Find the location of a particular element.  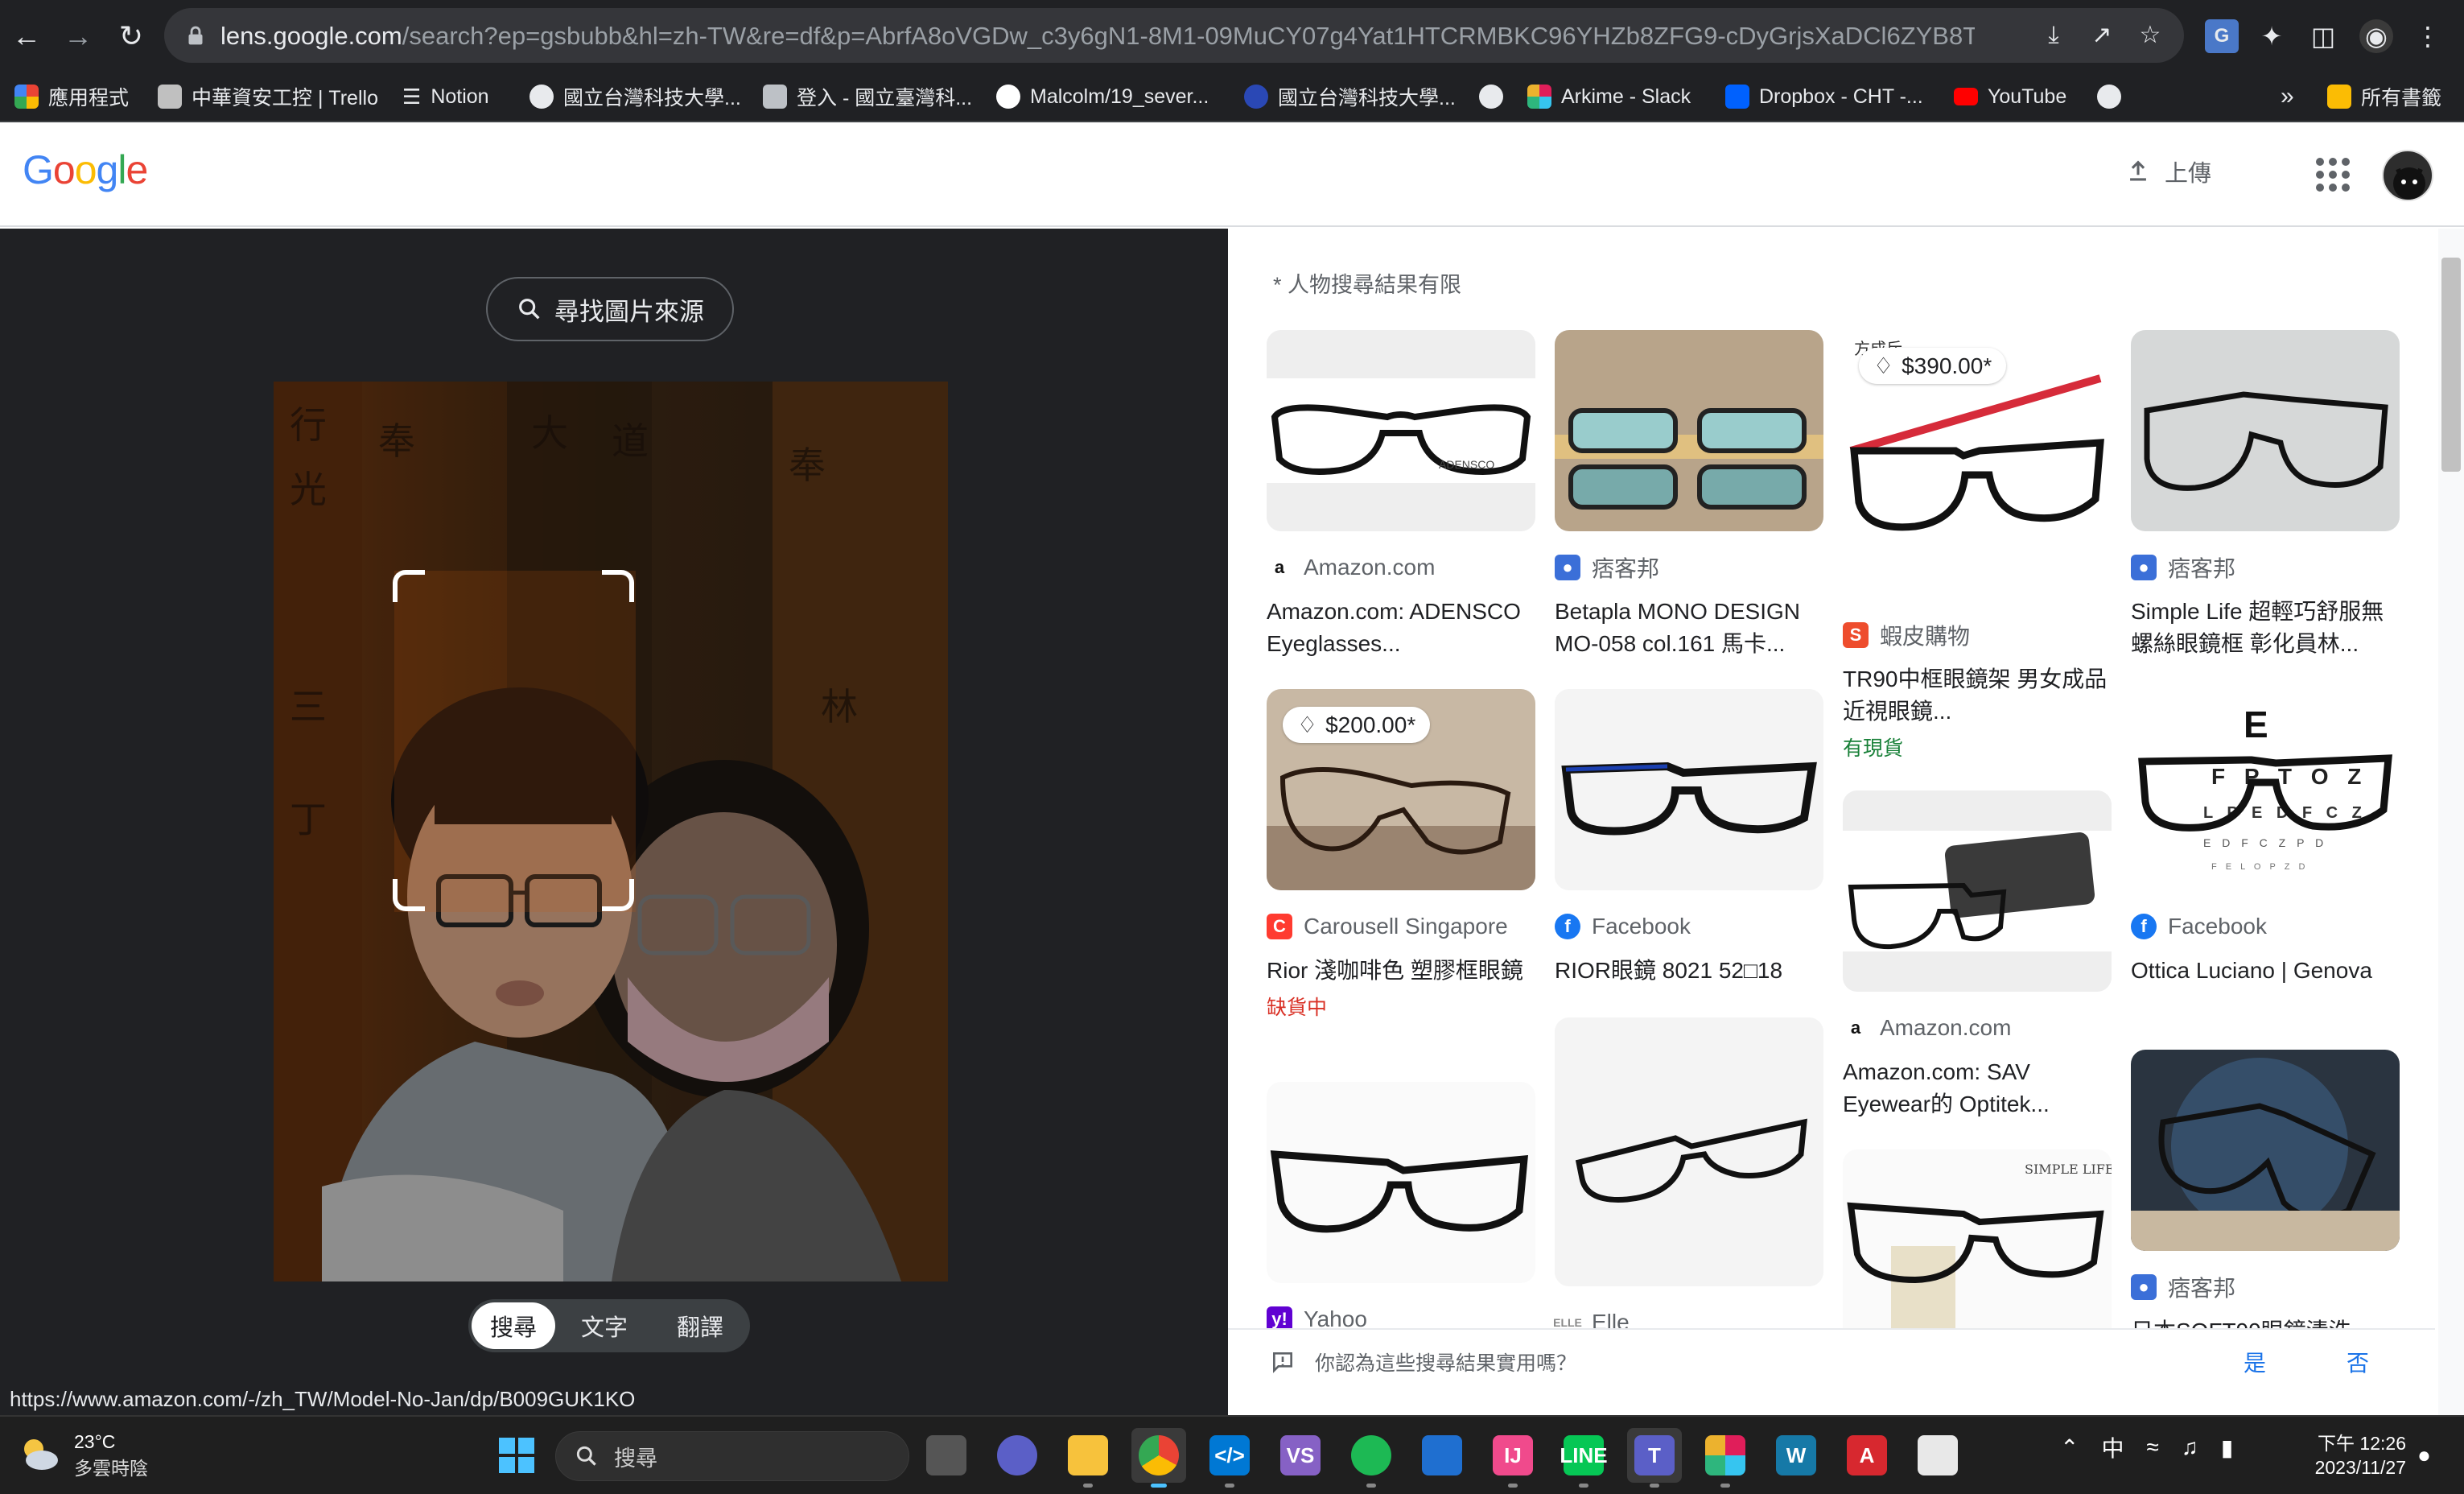

feedback-no-button: 否 is located at coordinates (2358, 1362).